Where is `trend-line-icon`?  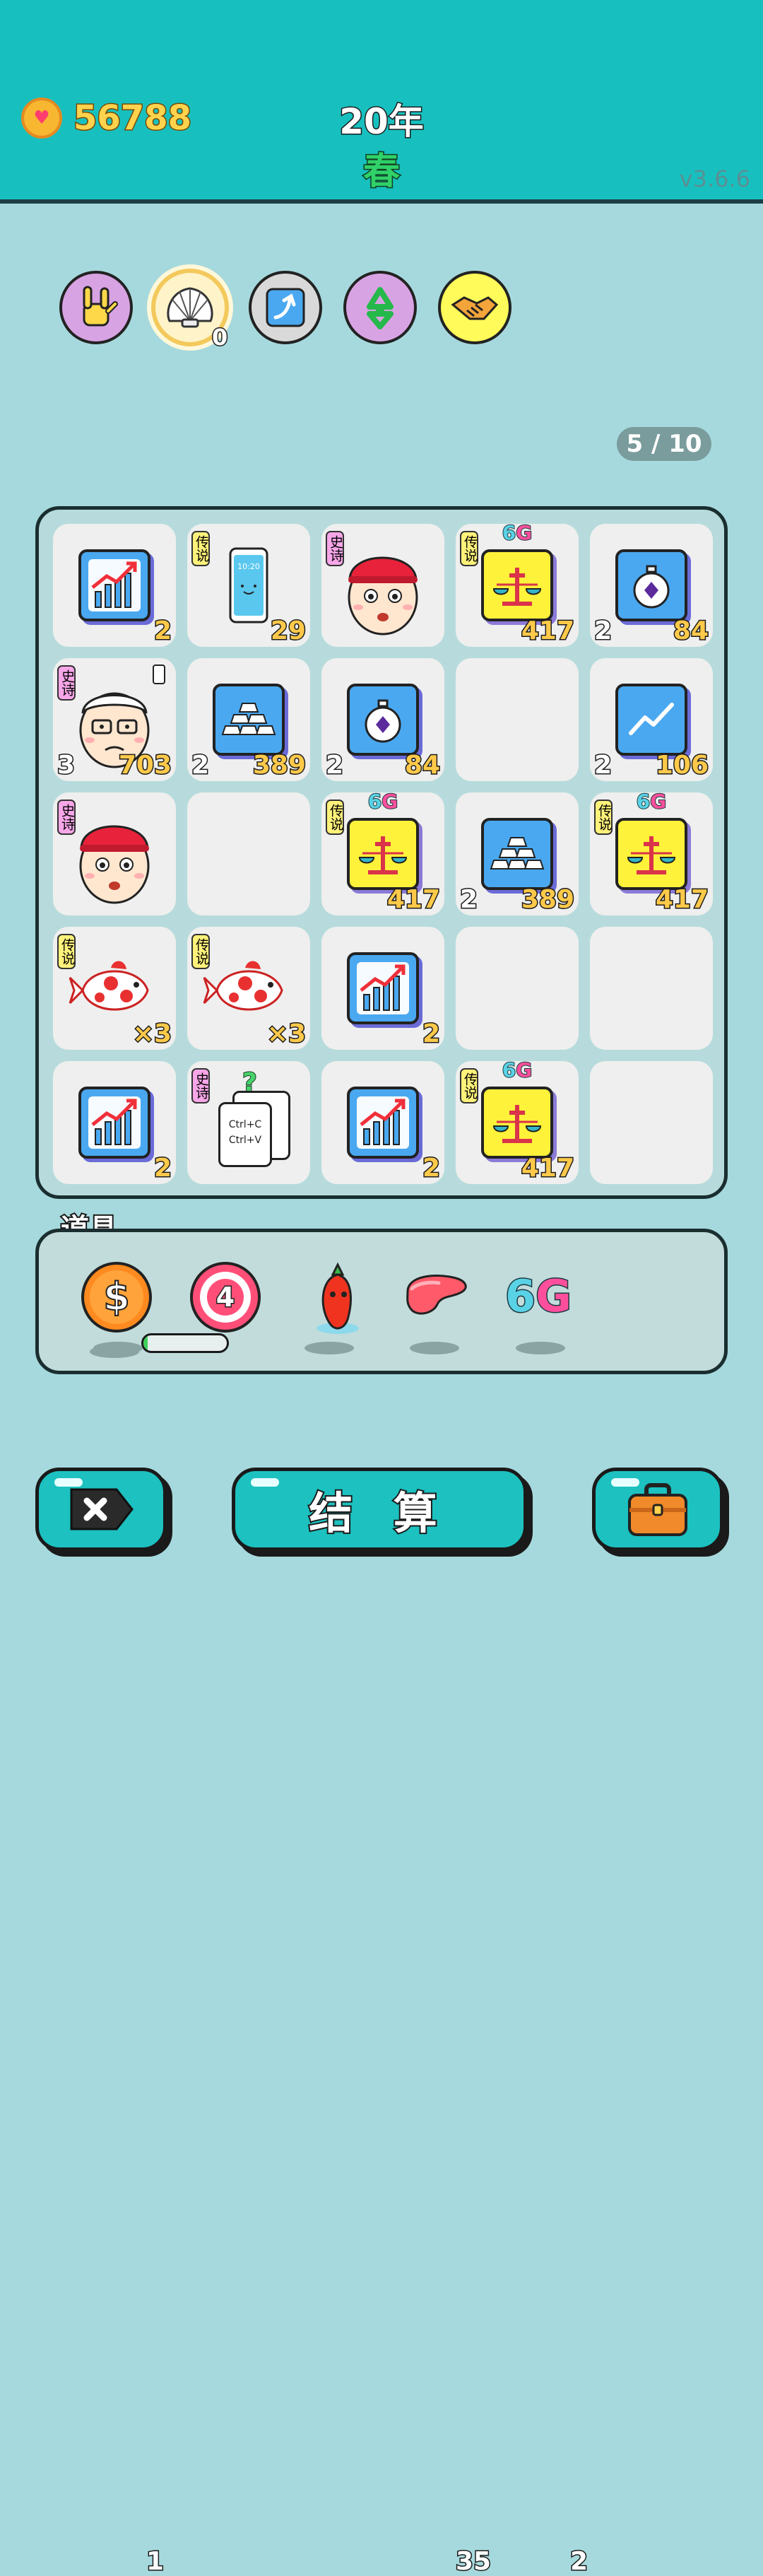 trend-line-icon is located at coordinates (651, 720).